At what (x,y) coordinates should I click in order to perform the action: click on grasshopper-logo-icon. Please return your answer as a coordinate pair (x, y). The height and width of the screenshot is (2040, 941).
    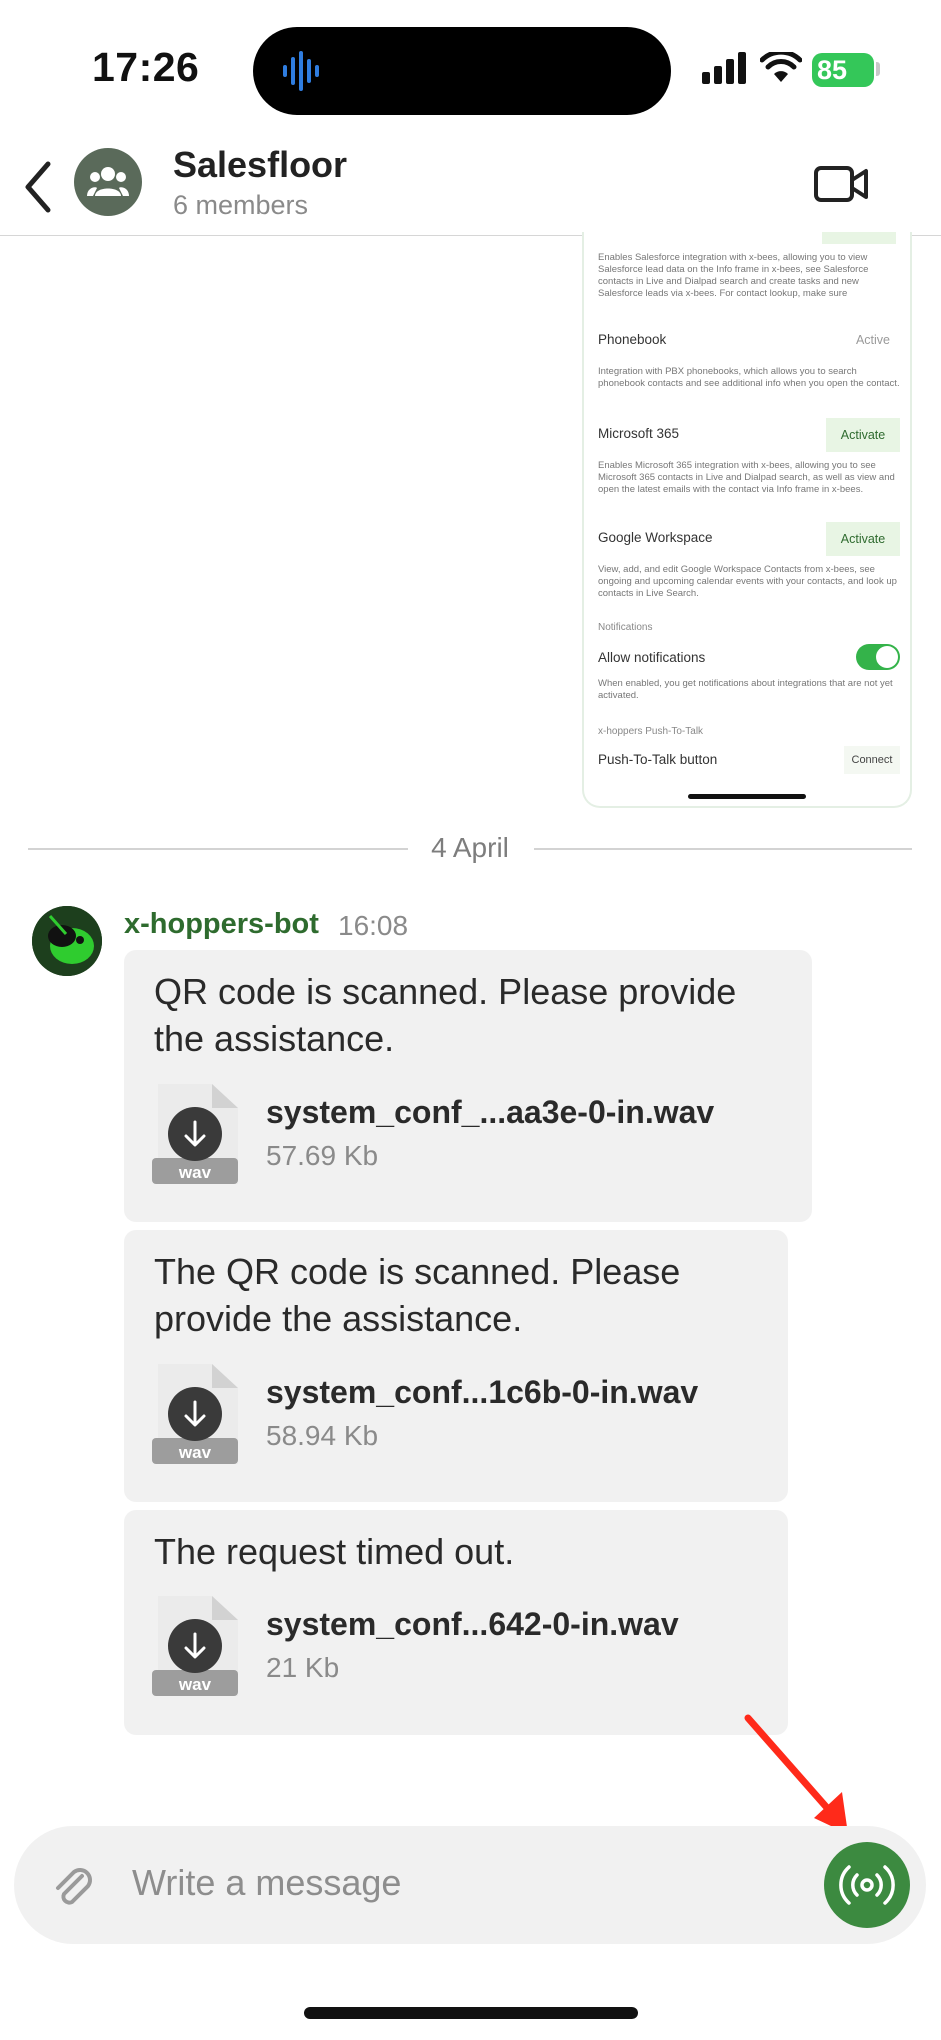
    Looking at the image, I should click on (67, 941).